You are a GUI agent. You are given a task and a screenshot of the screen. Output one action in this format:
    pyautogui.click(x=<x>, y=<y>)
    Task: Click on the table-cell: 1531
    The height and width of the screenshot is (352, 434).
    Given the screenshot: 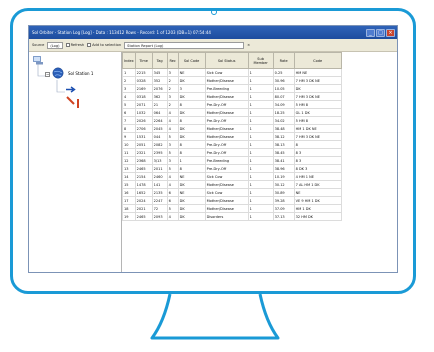 What is the action you would take?
    pyautogui.click(x=143, y=136)
    